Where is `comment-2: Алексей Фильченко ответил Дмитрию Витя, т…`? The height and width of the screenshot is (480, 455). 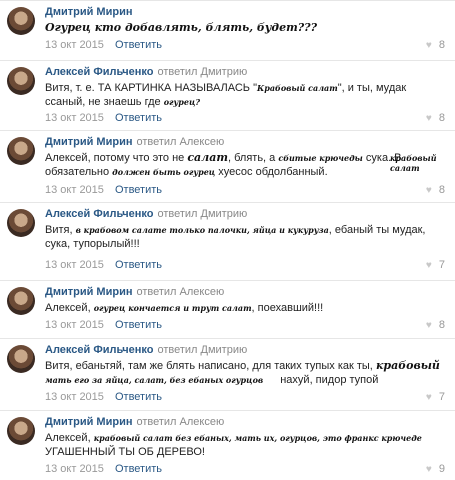
comment-2: Алексей Фильченко ответил Дмитрию Витя, т… is located at coordinates (227, 95).